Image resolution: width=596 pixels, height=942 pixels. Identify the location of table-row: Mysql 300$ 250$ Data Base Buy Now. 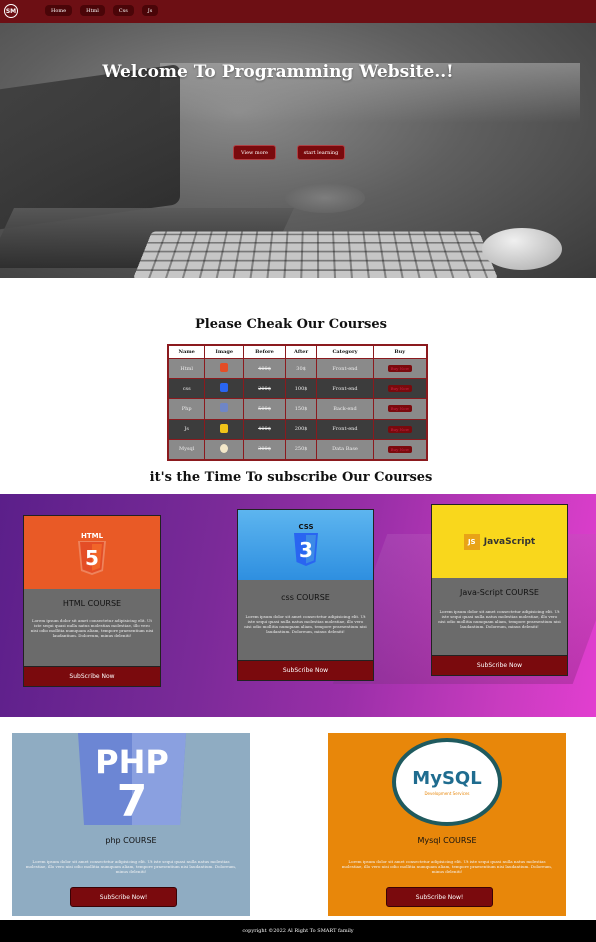
(297, 449).